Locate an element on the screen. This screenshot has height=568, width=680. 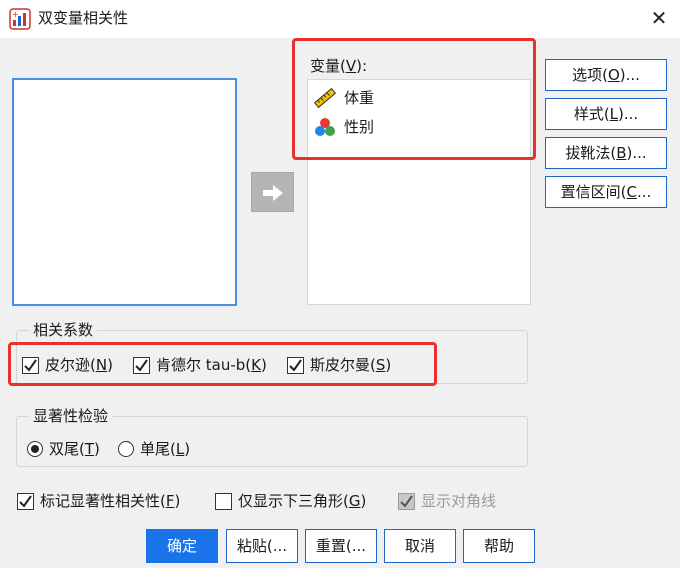
flag-significant-checkbox is located at coordinates (25, 501).